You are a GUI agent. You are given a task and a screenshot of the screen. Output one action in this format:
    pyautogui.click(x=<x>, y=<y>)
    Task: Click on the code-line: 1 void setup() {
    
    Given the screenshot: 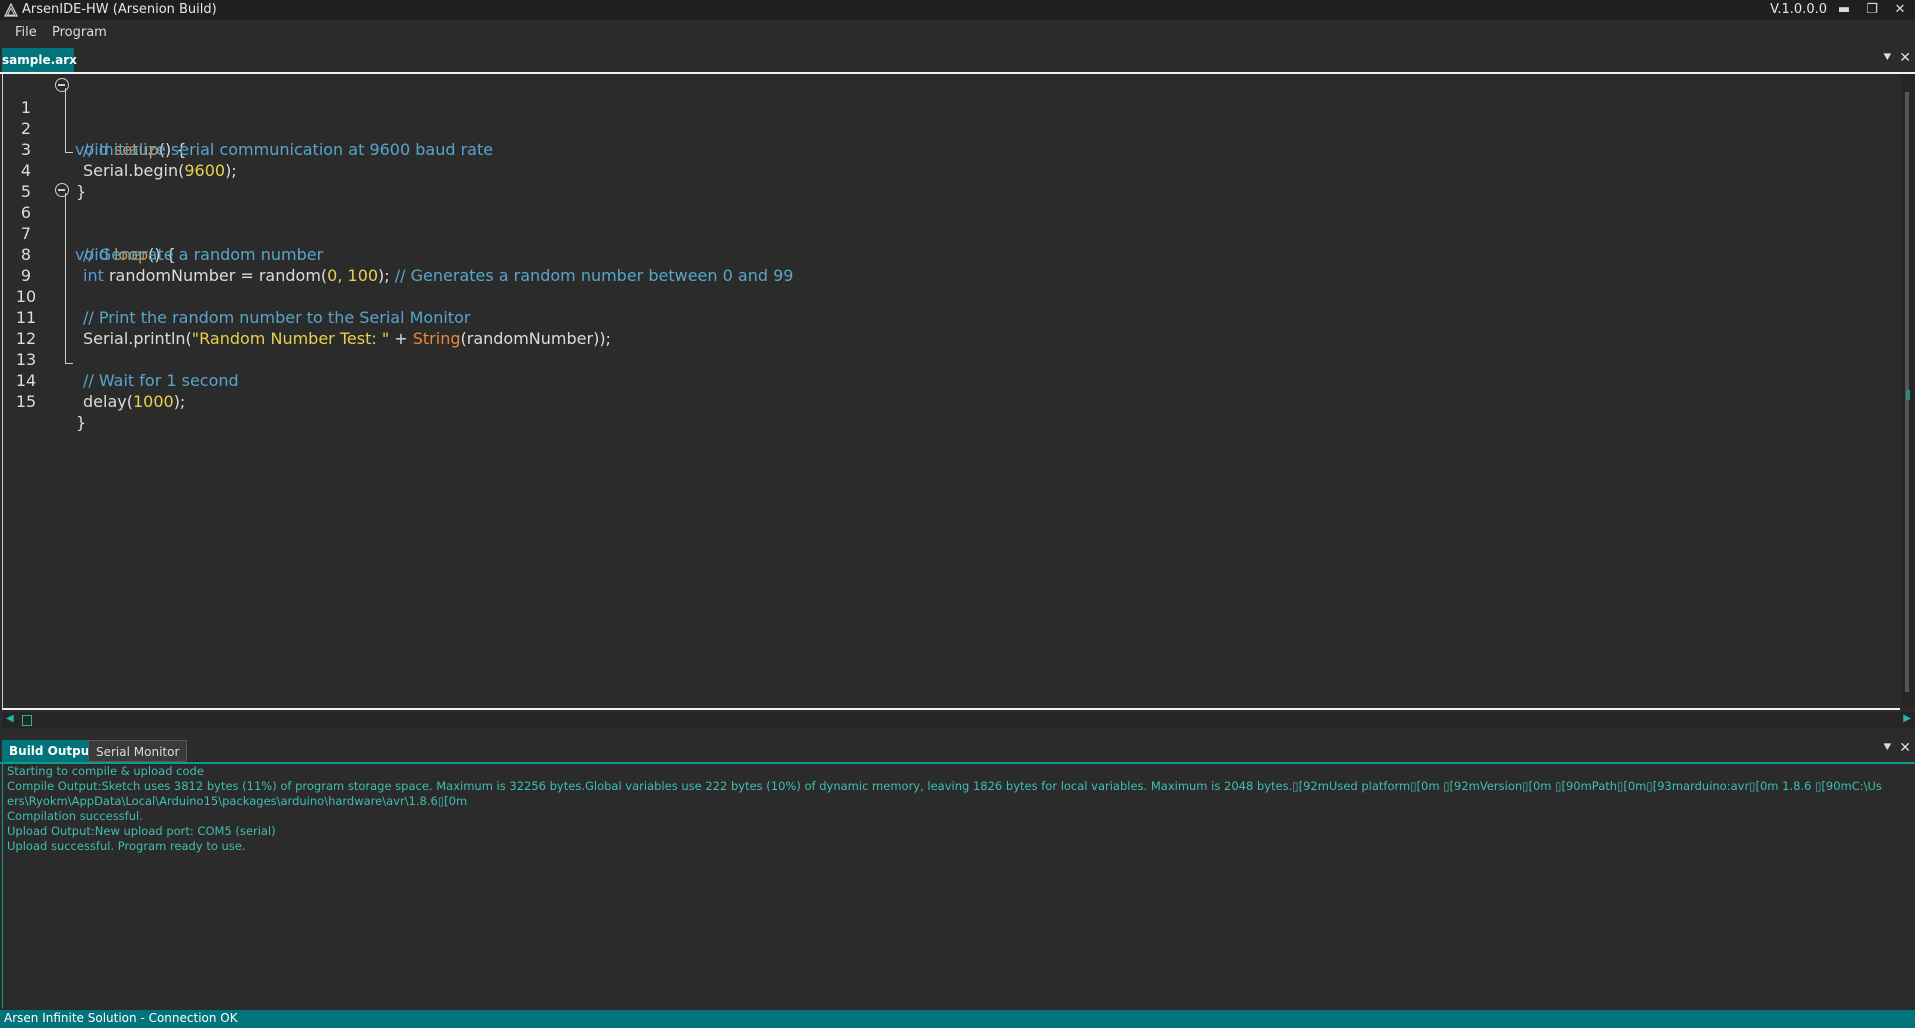 What is the action you would take?
    pyautogui.click(x=948, y=117)
    